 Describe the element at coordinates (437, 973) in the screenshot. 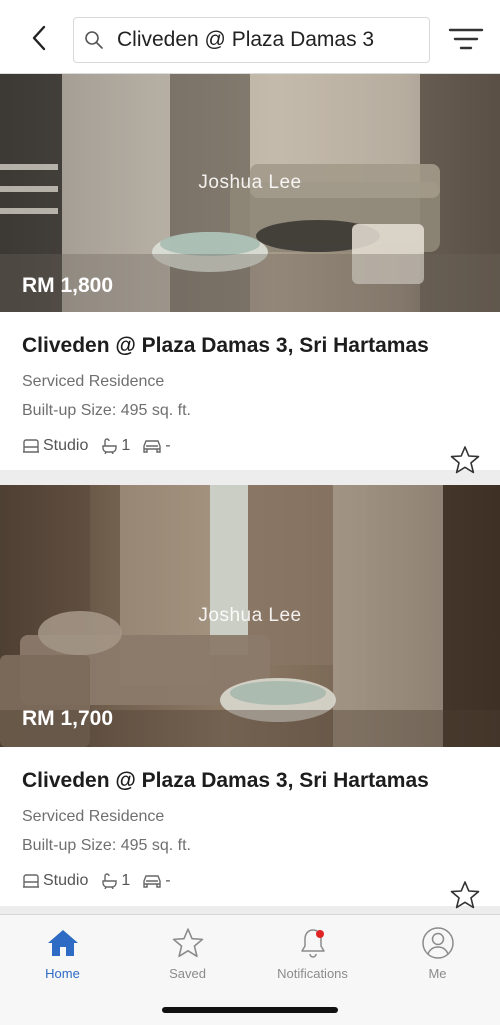

I see `tab-label: Me` at that location.